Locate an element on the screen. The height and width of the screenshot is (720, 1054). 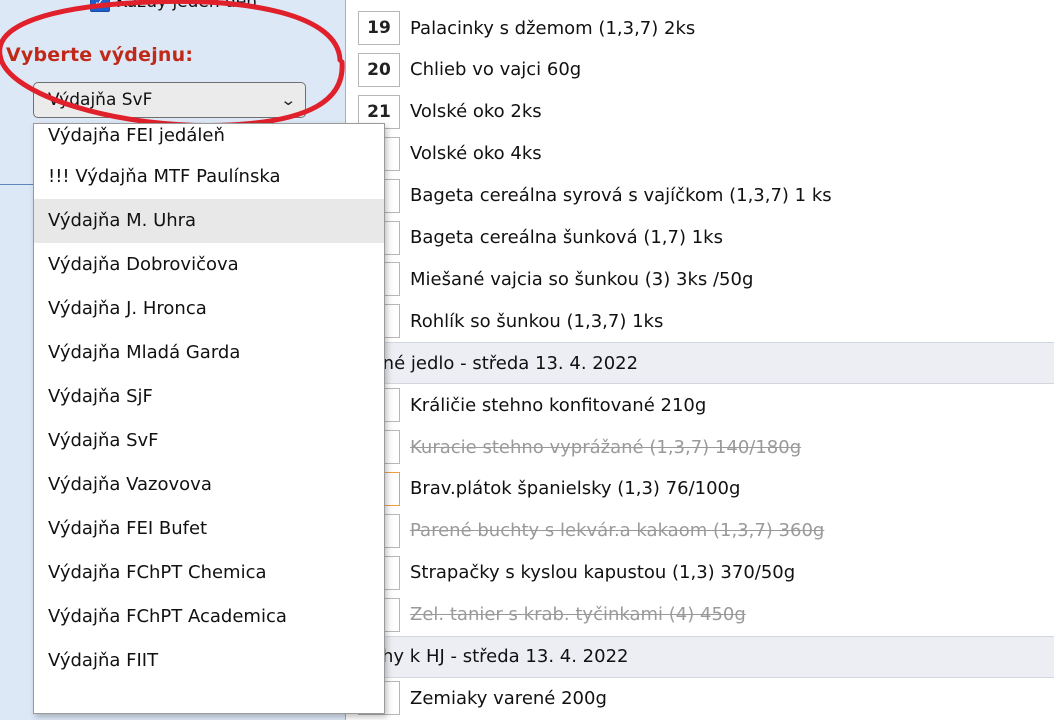
menu-item-text: Palacinky s džemom (1,3,7) 2ks is located at coordinates (553, 28).